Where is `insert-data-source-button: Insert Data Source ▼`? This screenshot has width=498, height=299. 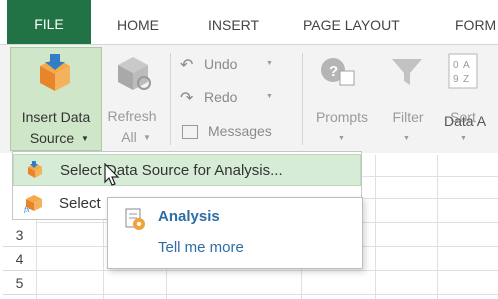 insert-data-source-button: Insert Data Source ▼ is located at coordinates (56, 99).